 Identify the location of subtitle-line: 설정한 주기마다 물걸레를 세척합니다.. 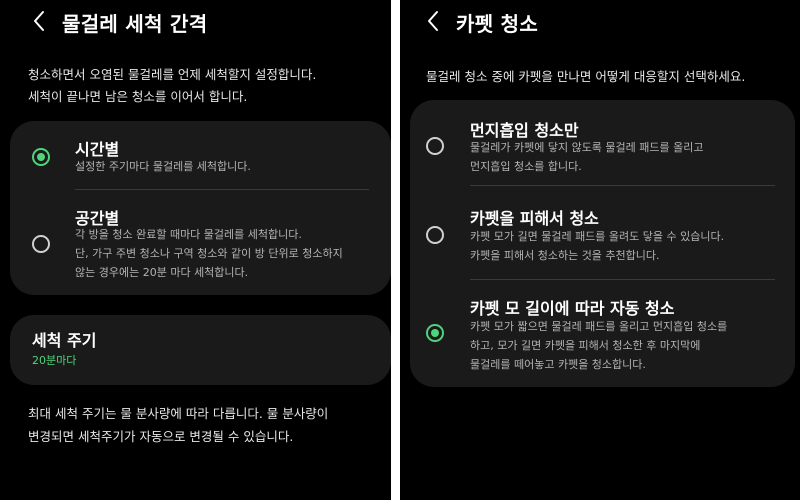
(163, 166).